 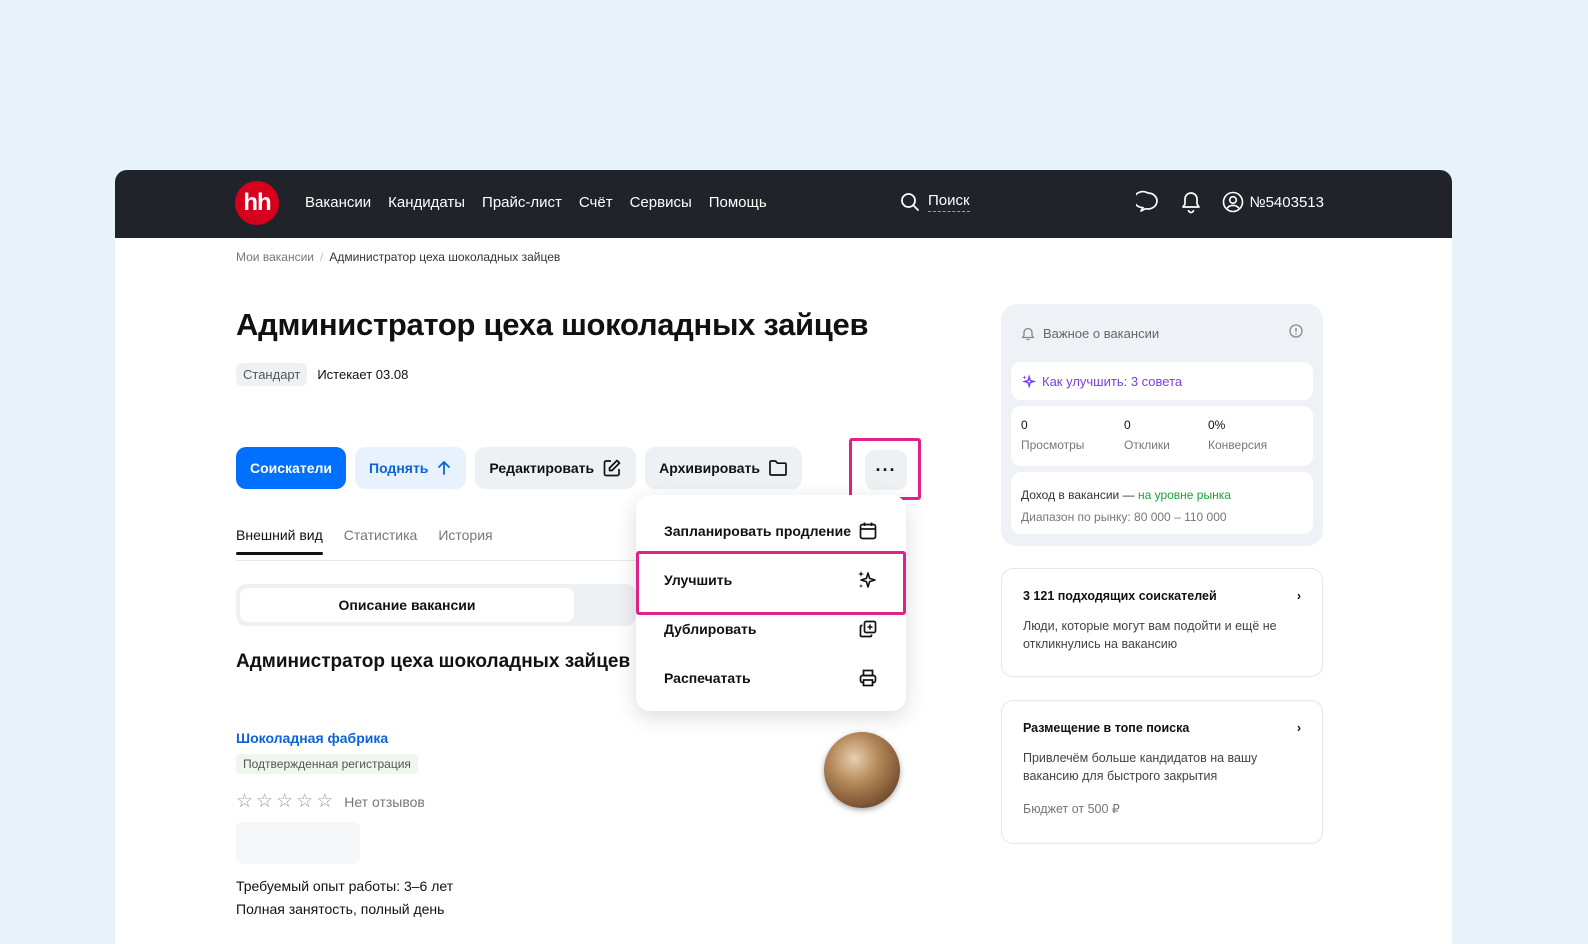 What do you see at coordinates (399, 468) in the screenshot?
I see `raise-label: Поднять` at bounding box center [399, 468].